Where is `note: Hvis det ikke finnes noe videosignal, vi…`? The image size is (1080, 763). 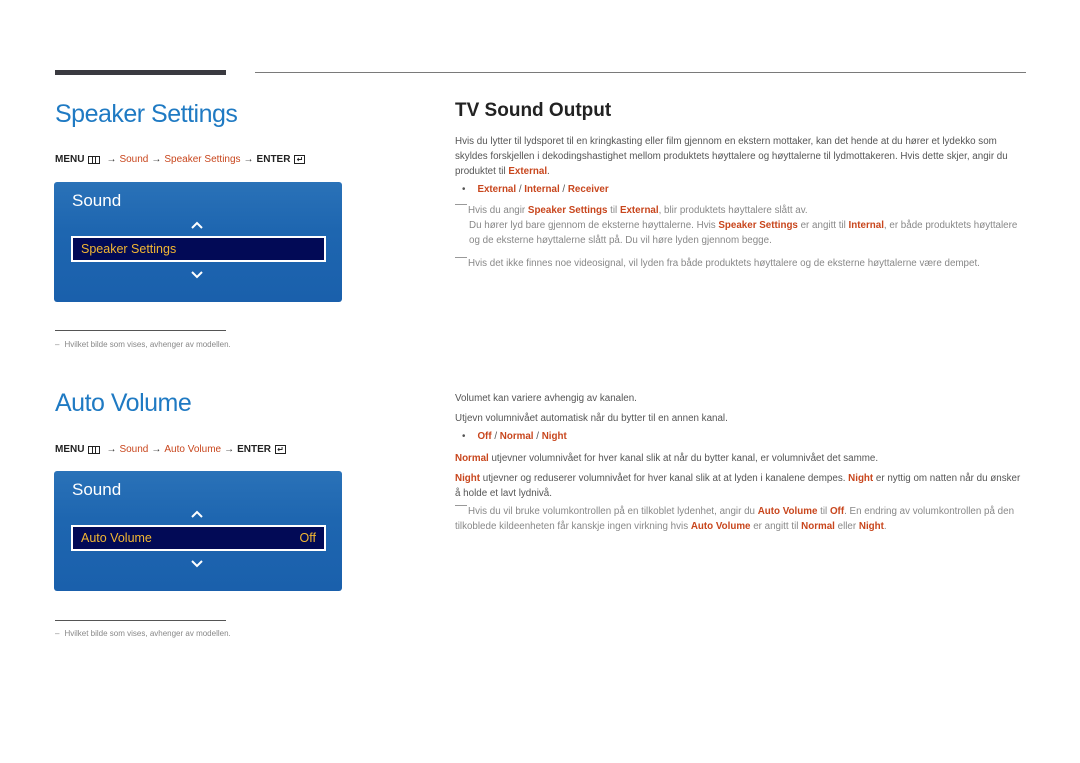 note: Hvis det ikke finnes noe videosignal, vi… is located at coordinates (742, 263).